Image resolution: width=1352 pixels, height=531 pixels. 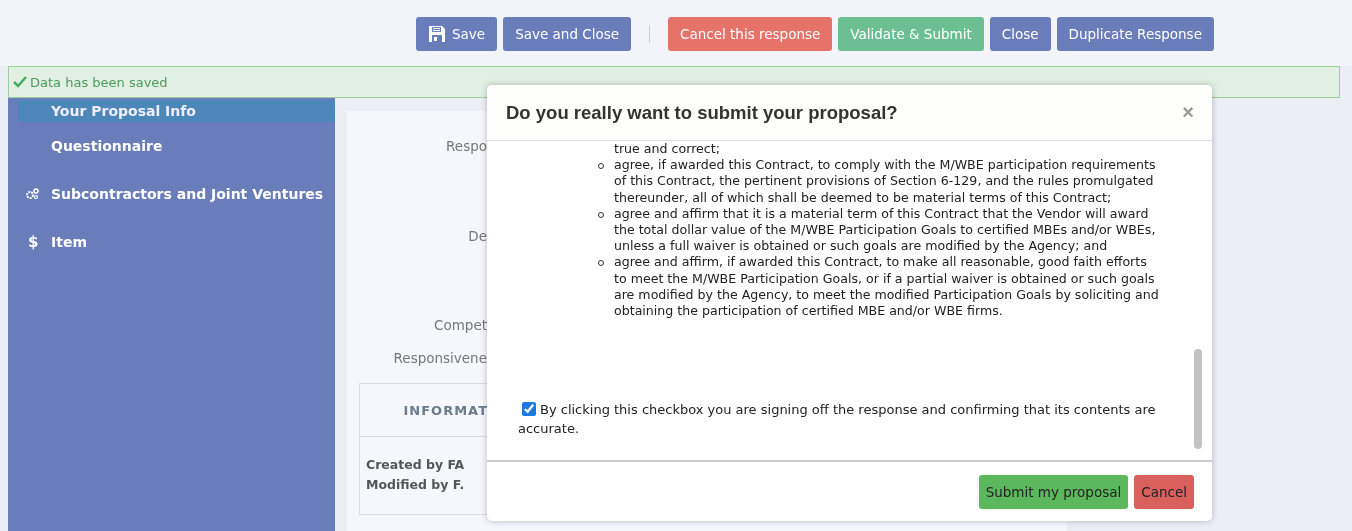 I want to click on banner-text: Data has been saved, so click(x=99, y=82).